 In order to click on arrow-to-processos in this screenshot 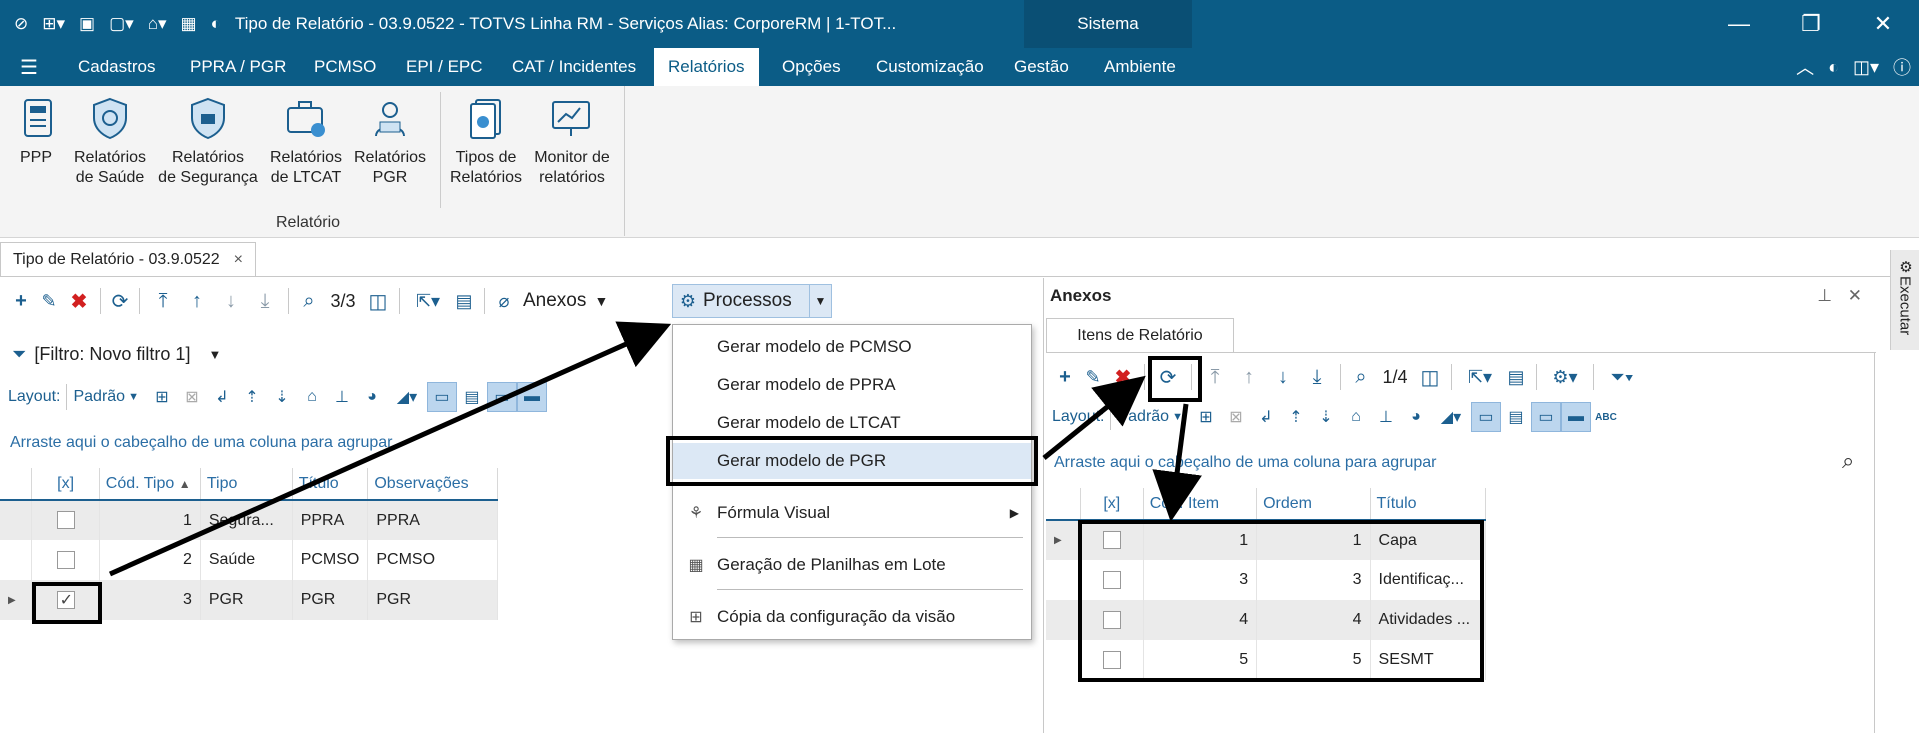, I will do `click(390, 449)`.